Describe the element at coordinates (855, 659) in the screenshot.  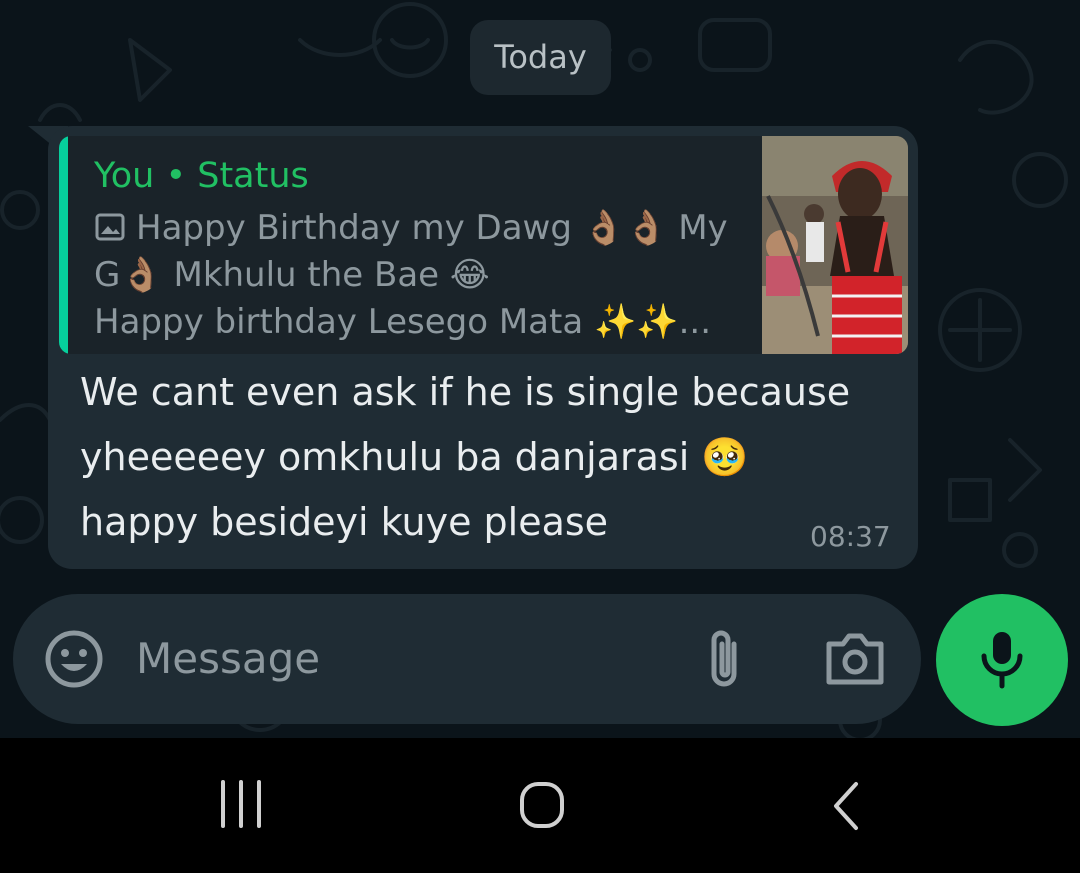
I see `camera-icon` at that location.